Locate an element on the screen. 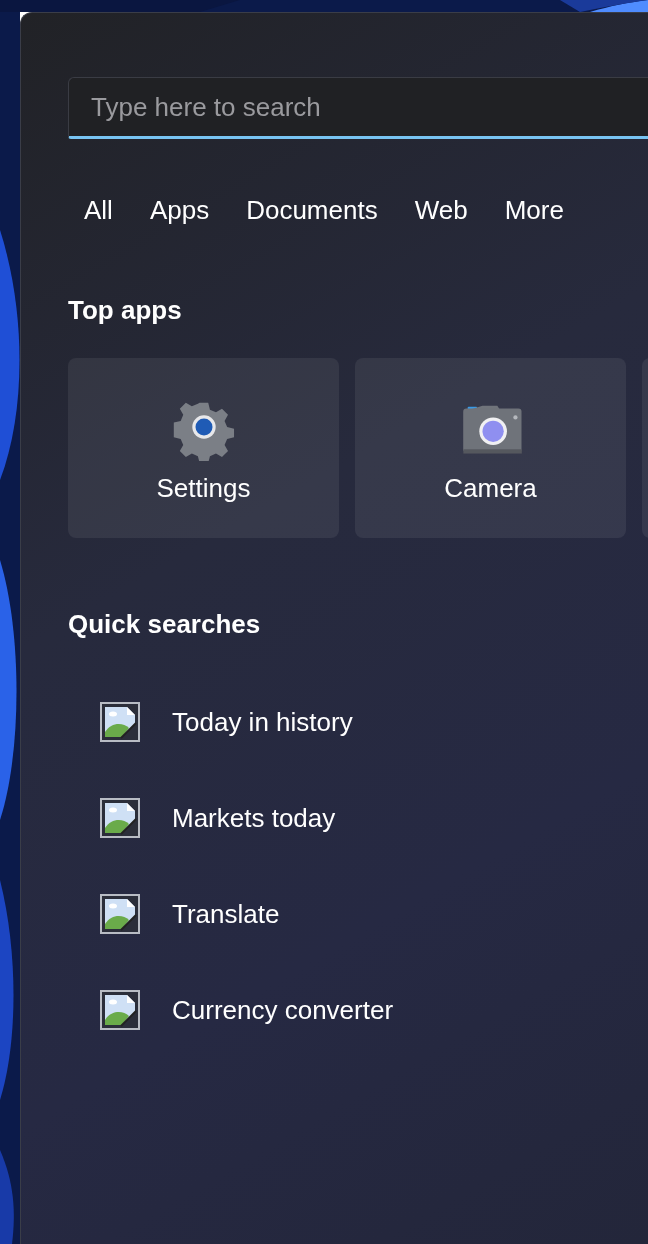 Image resolution: width=648 pixels, height=1244 pixels. filter-tab: Apps is located at coordinates (179, 210).